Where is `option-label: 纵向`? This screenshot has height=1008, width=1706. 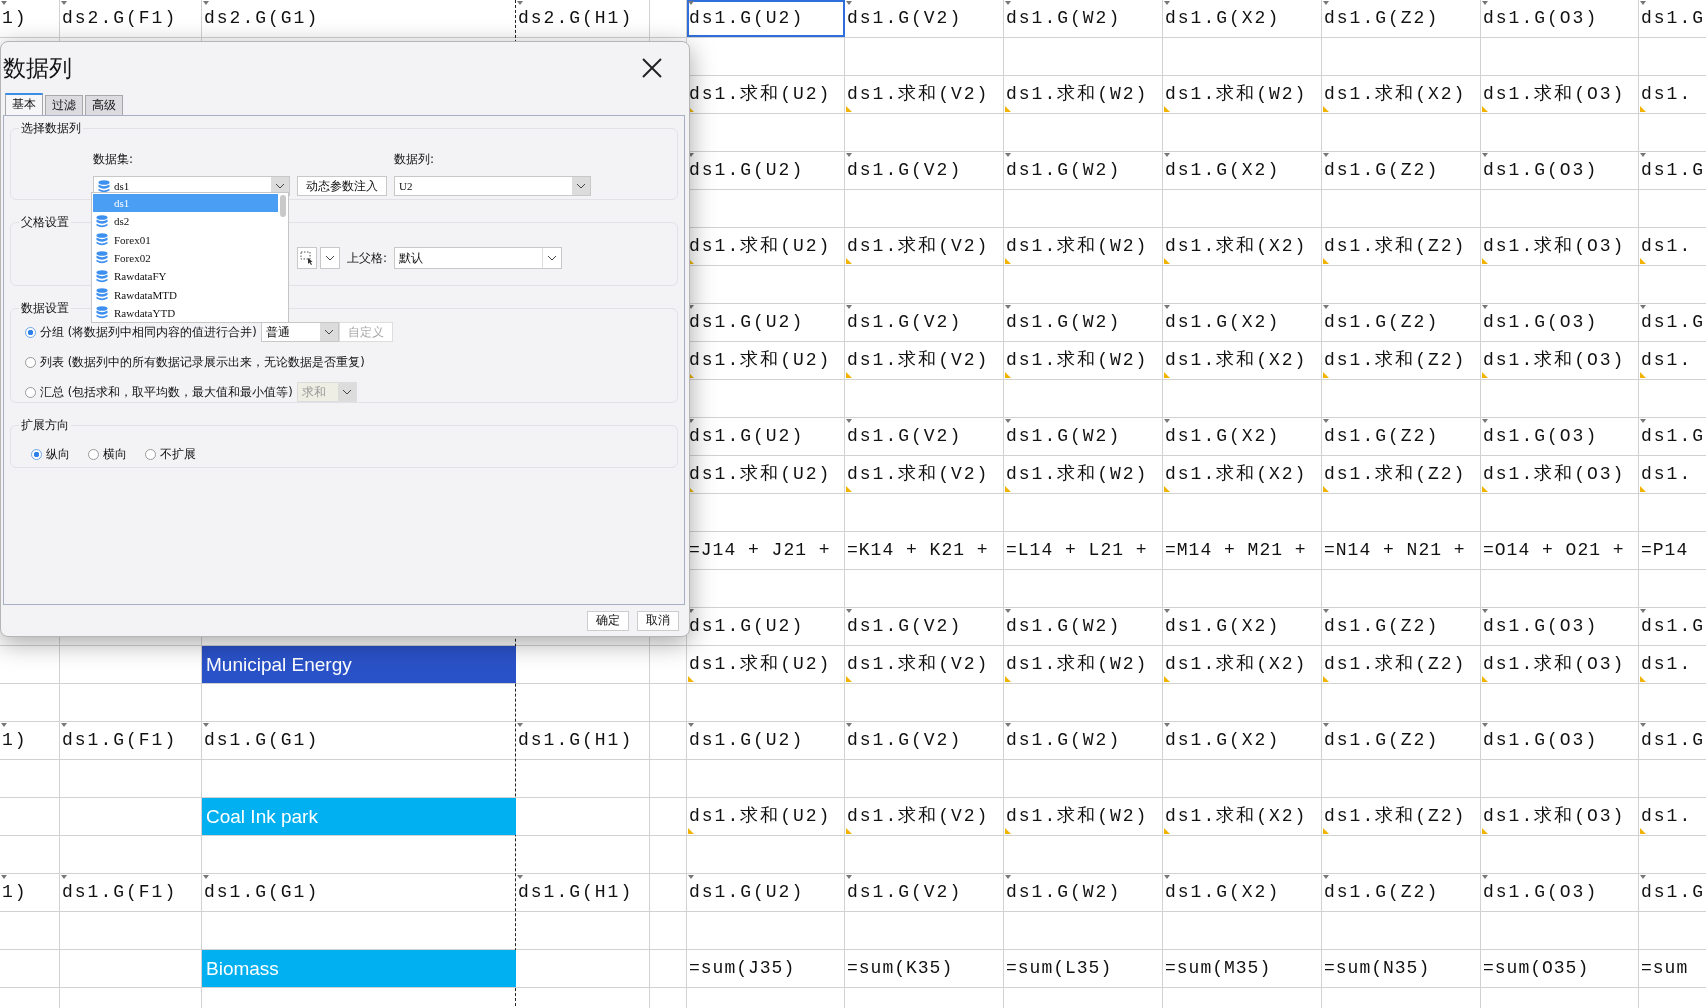
option-label: 纵向 is located at coordinates (58, 454).